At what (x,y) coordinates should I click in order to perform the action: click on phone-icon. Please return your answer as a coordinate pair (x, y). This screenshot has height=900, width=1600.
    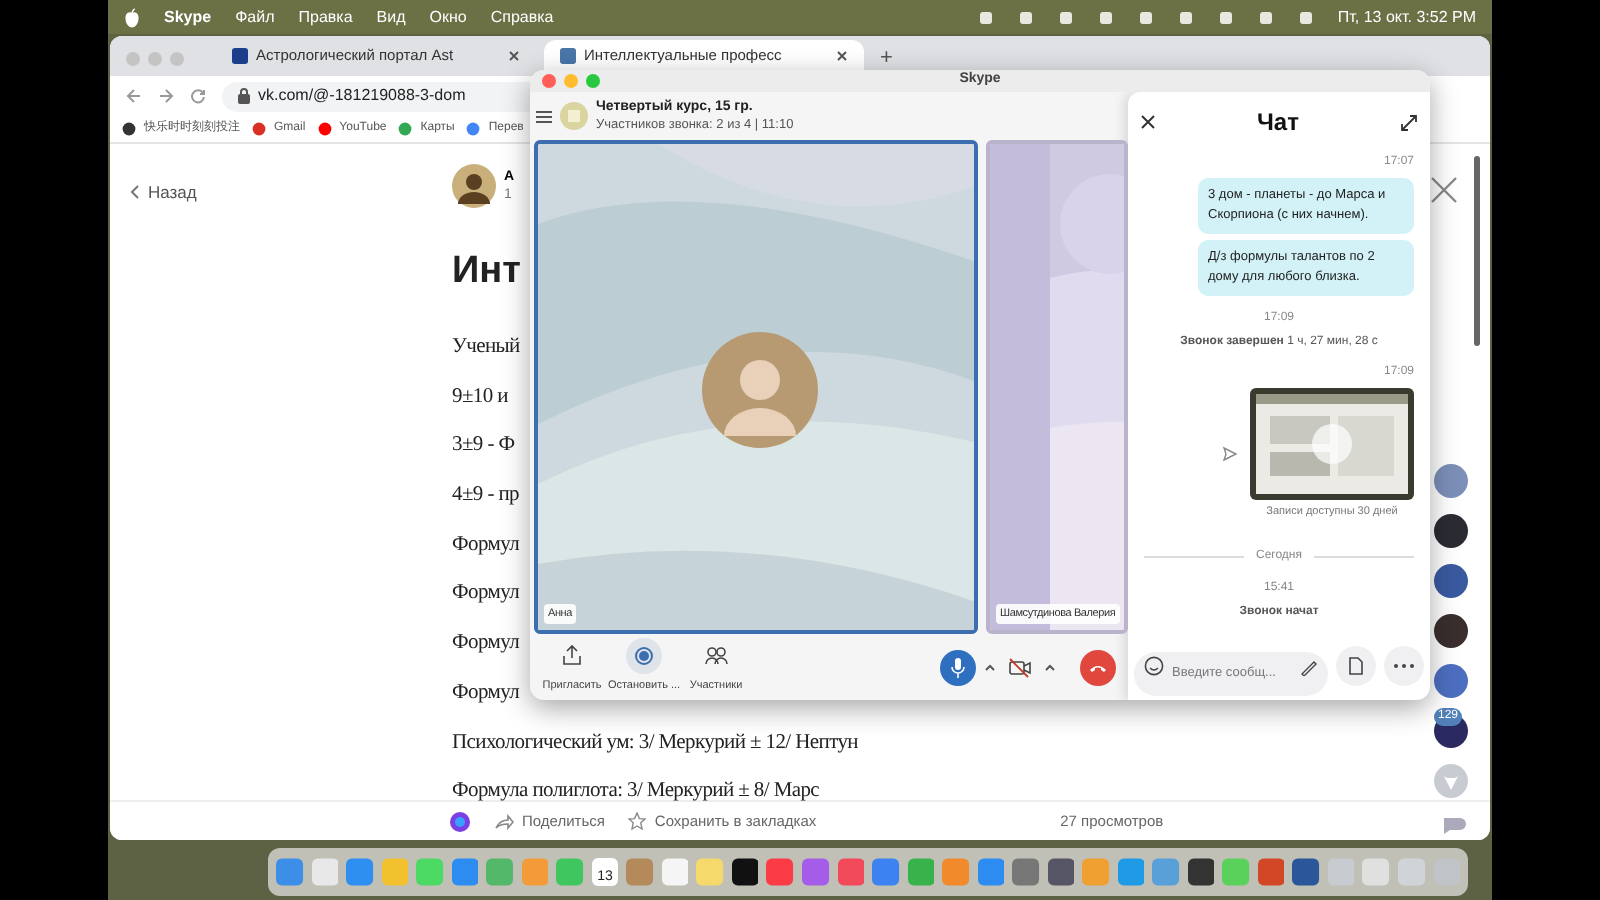
    Looking at the image, I should click on (1098, 667).